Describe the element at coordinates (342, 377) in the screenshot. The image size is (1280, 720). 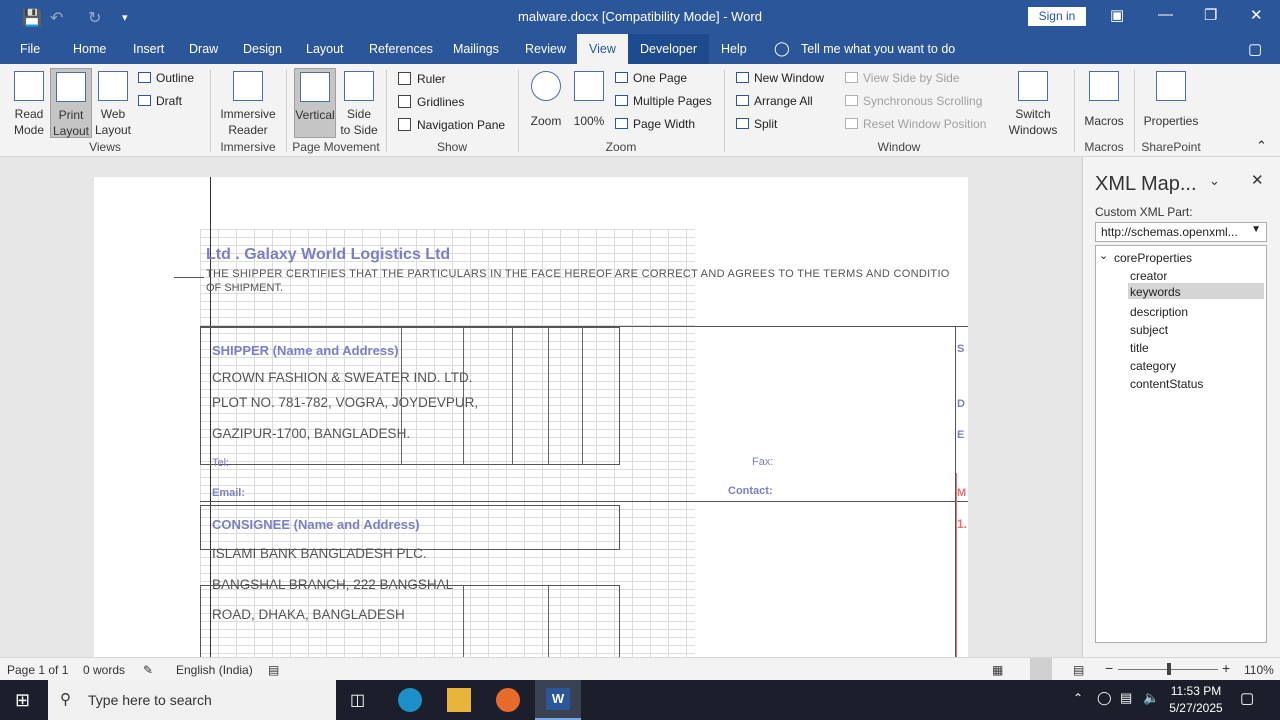
I see `shipper-line-1: CROWN FASHION & SWEATER IND. LTD.` at that location.